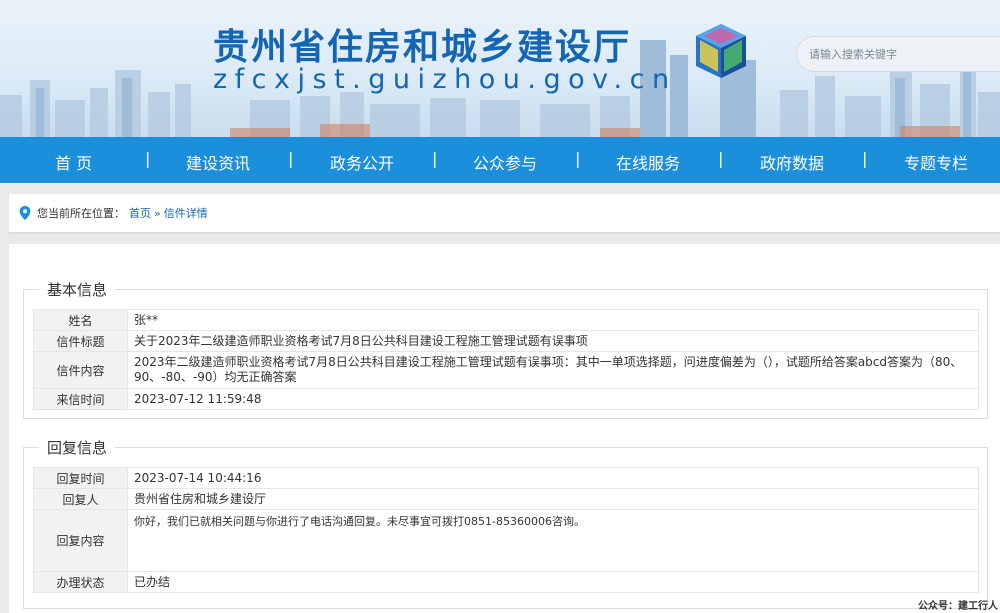  I want to click on site-logo-cube-icon, so click(721, 51).